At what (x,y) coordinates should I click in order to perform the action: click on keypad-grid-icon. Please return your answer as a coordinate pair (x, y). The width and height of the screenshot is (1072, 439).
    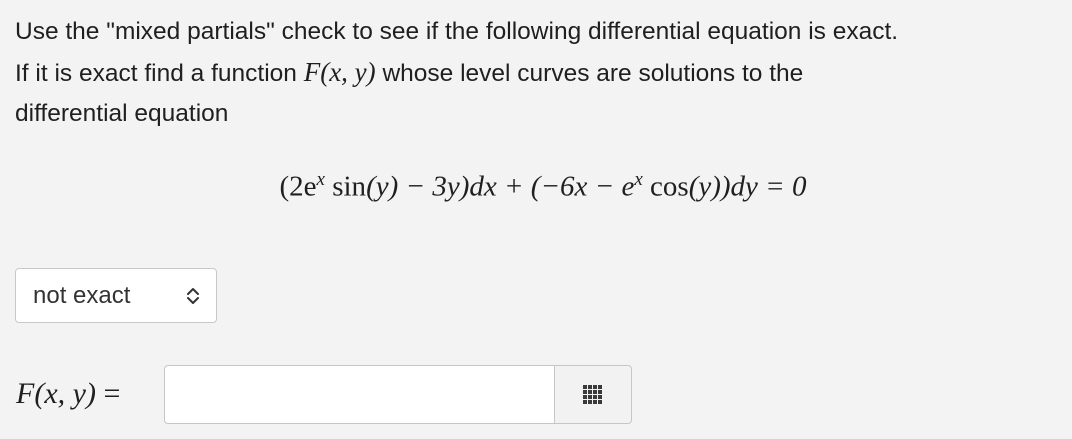
    Looking at the image, I should click on (592, 394).